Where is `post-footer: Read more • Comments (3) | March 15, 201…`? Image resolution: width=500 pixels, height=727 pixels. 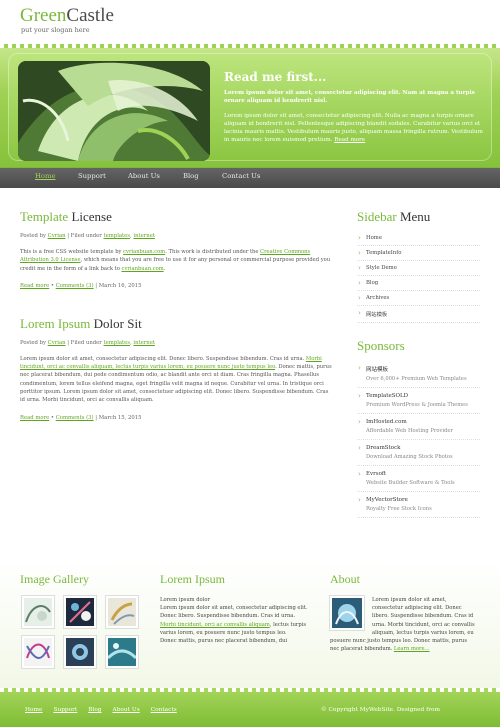
post-footer: Read more • Comments (3) | March 15, 201… is located at coordinates (177, 418).